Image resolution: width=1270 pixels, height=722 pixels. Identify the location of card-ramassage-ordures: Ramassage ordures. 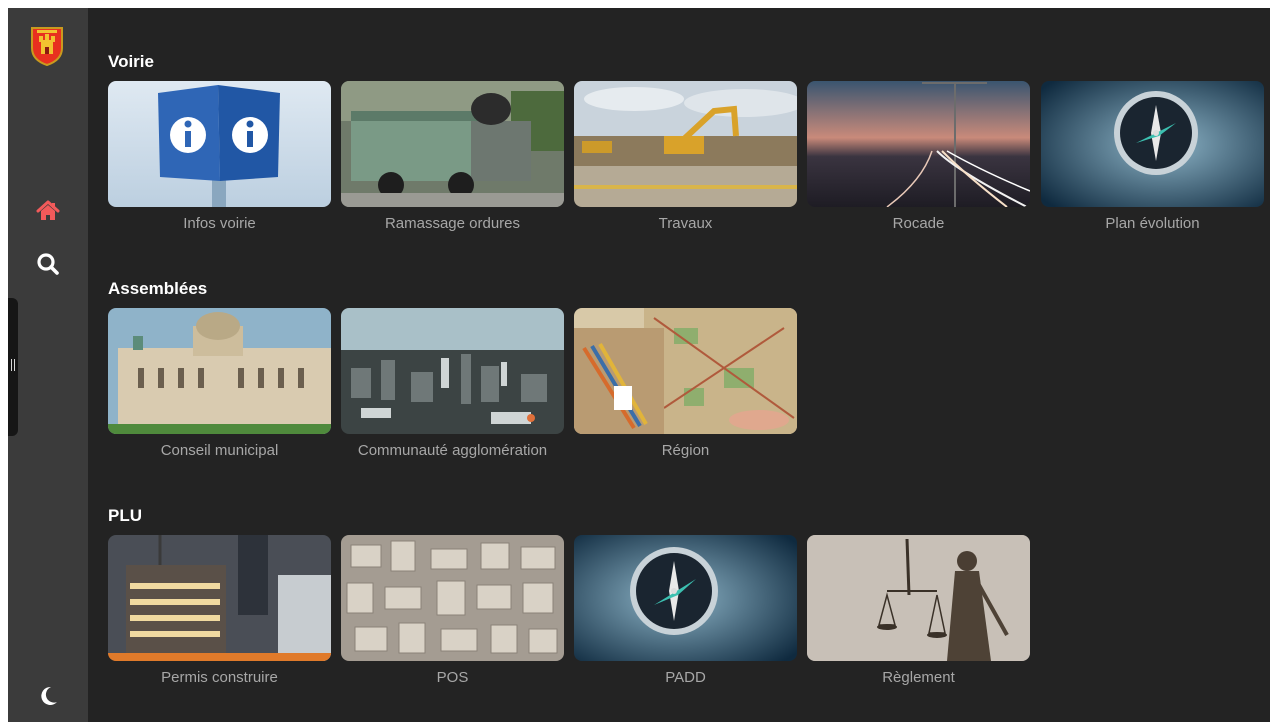
(452, 157).